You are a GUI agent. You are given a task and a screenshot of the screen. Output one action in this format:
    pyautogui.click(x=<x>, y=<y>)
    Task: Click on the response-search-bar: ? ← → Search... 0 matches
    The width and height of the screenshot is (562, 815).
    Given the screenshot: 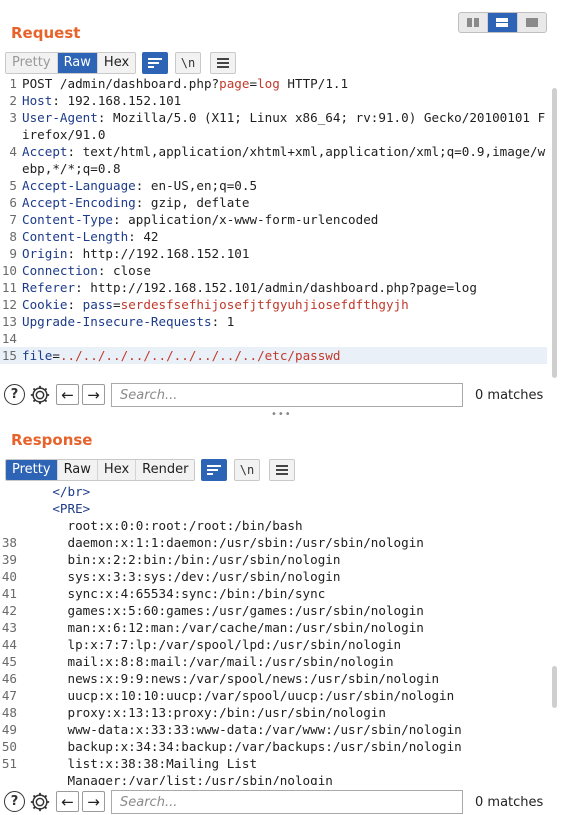 What is the action you would take?
    pyautogui.click(x=281, y=802)
    